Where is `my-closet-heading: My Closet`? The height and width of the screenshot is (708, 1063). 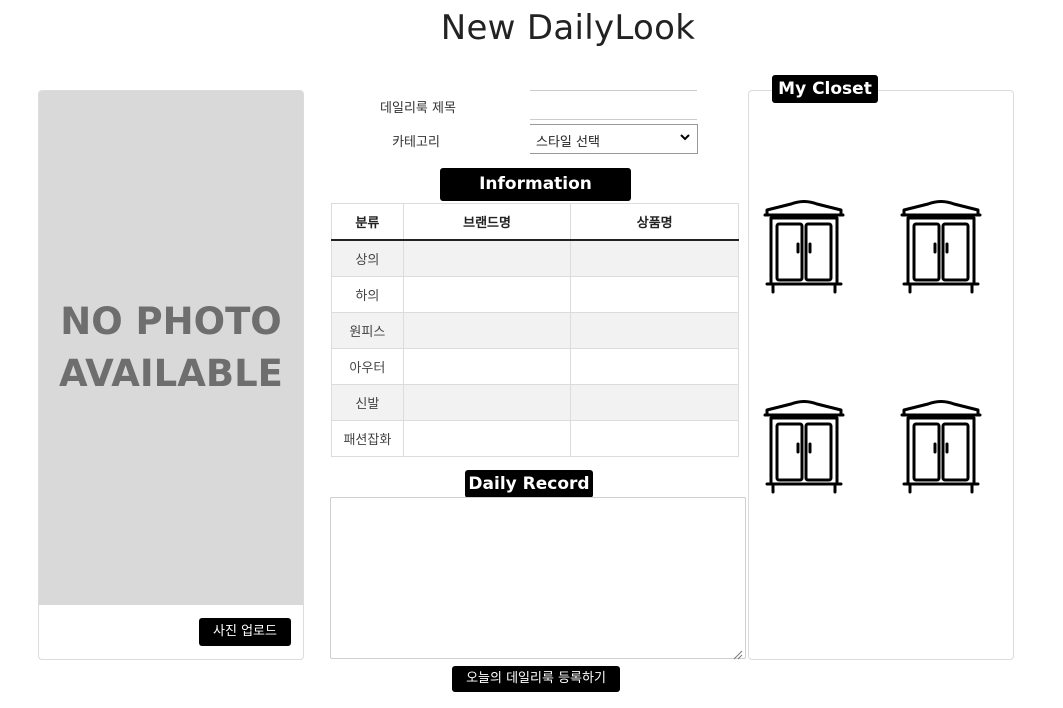
my-closet-heading: My Closet is located at coordinates (825, 89).